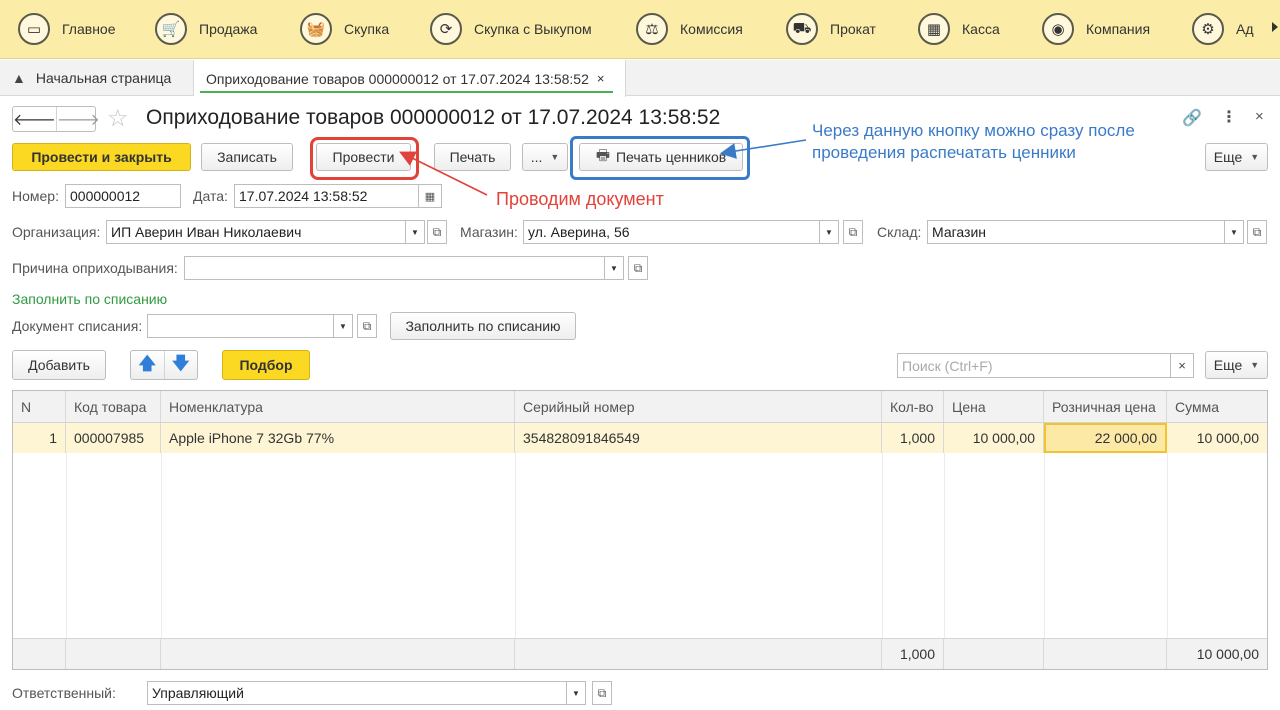 The width and height of the screenshot is (1280, 710). What do you see at coordinates (209, 29) in the screenshot?
I see `section-sales: 🛒 Продажа` at bounding box center [209, 29].